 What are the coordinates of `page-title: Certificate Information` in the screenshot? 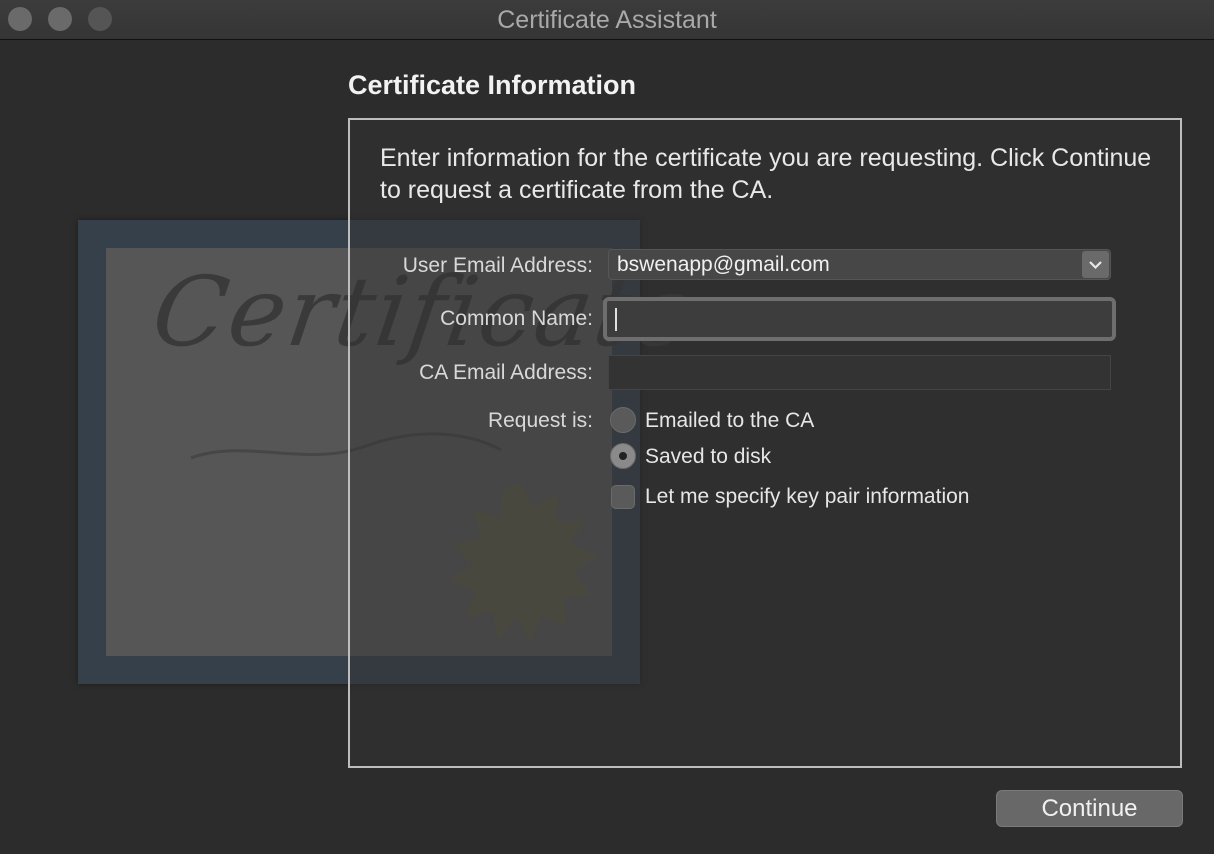 It's located at (492, 85).